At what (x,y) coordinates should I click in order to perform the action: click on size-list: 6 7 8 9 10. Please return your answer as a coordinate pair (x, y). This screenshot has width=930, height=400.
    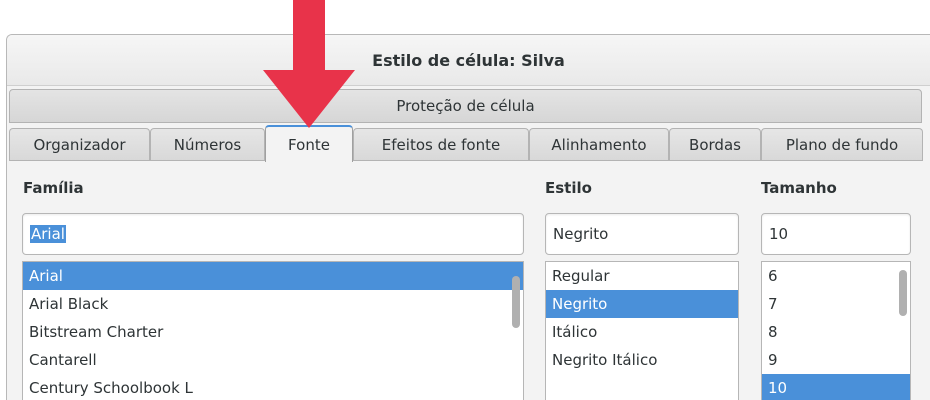
    Looking at the image, I should click on (836, 330).